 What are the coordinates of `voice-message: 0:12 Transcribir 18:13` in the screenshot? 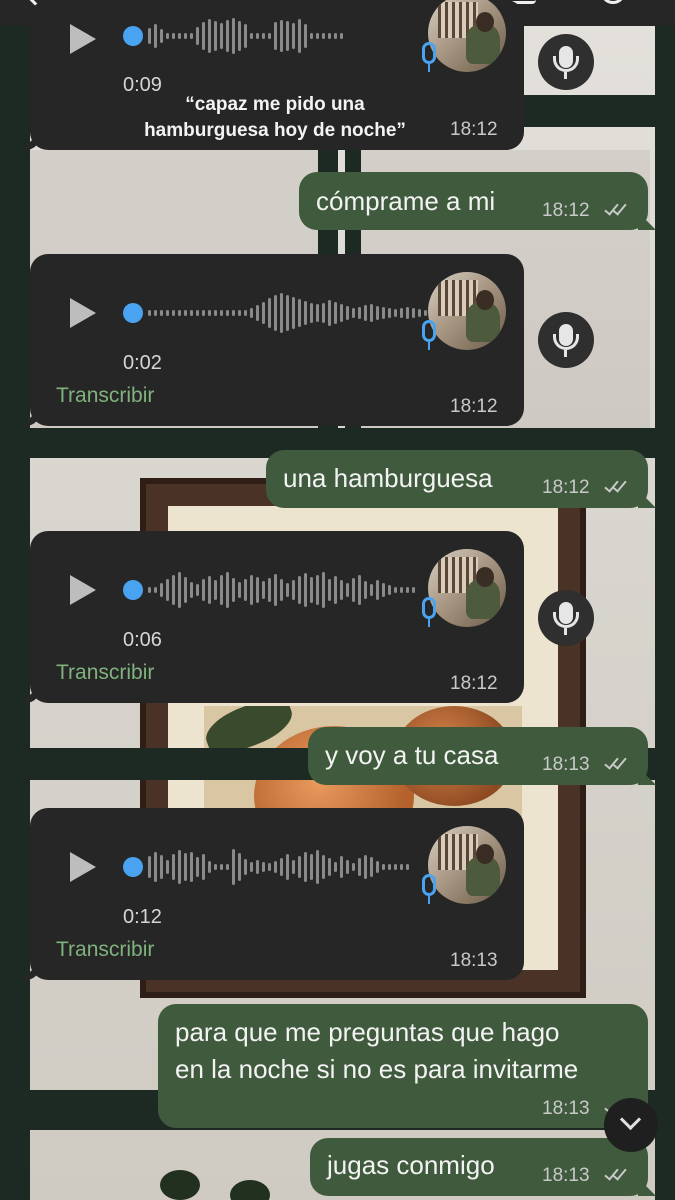 It's located at (277, 894).